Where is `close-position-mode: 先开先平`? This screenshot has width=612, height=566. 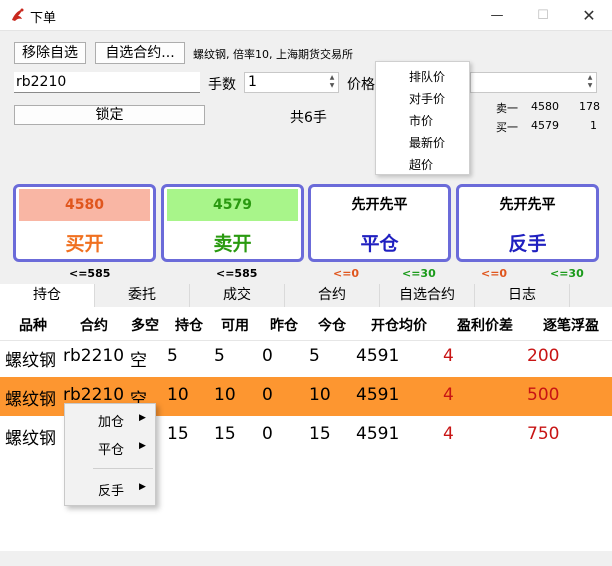 close-position-mode: 先开先平 is located at coordinates (379, 205).